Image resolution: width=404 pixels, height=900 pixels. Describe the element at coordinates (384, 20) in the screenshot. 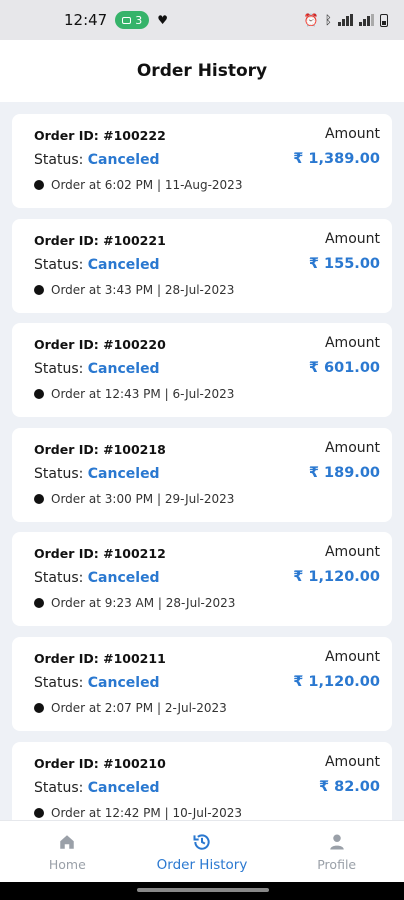

I see `battery-icon` at that location.